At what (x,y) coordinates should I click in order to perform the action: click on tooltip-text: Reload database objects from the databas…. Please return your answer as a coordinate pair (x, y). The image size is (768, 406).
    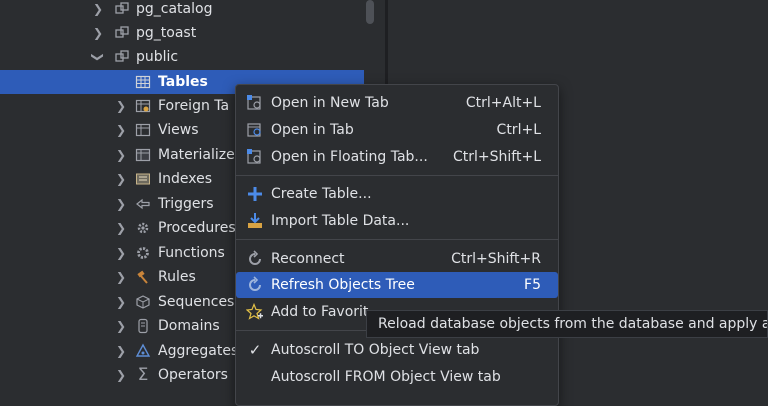
    Looking at the image, I should click on (573, 324).